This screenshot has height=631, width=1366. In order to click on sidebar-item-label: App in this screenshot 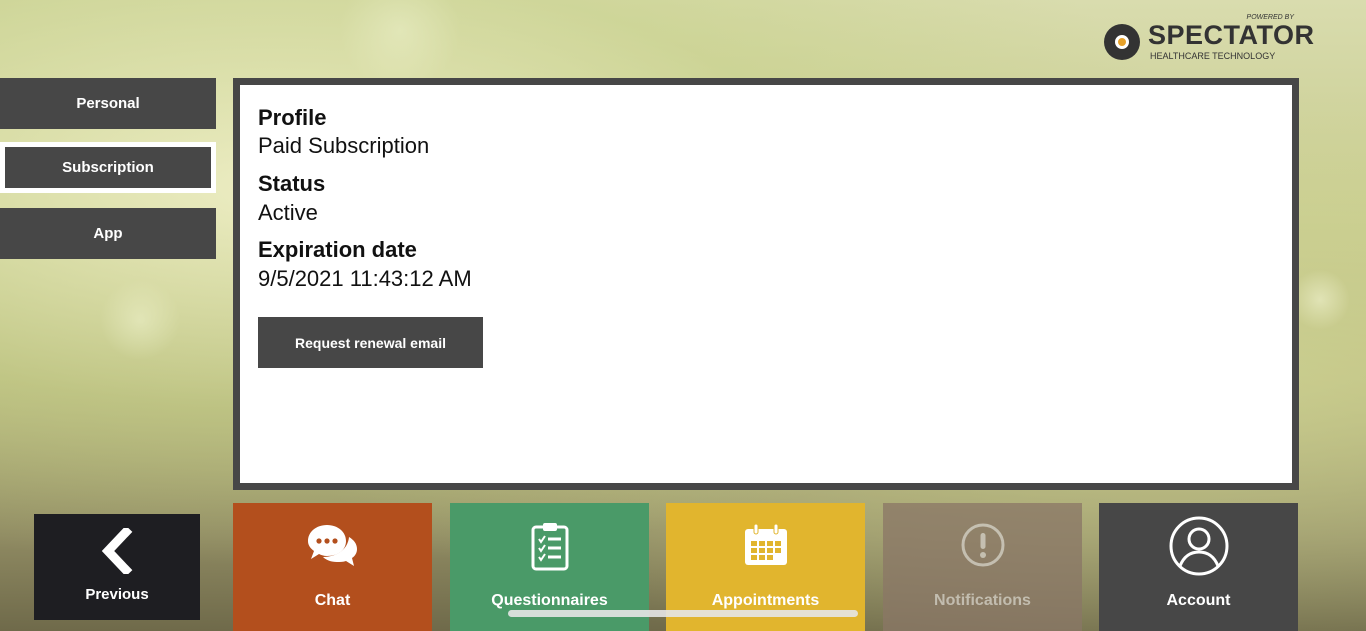, I will do `click(108, 233)`.